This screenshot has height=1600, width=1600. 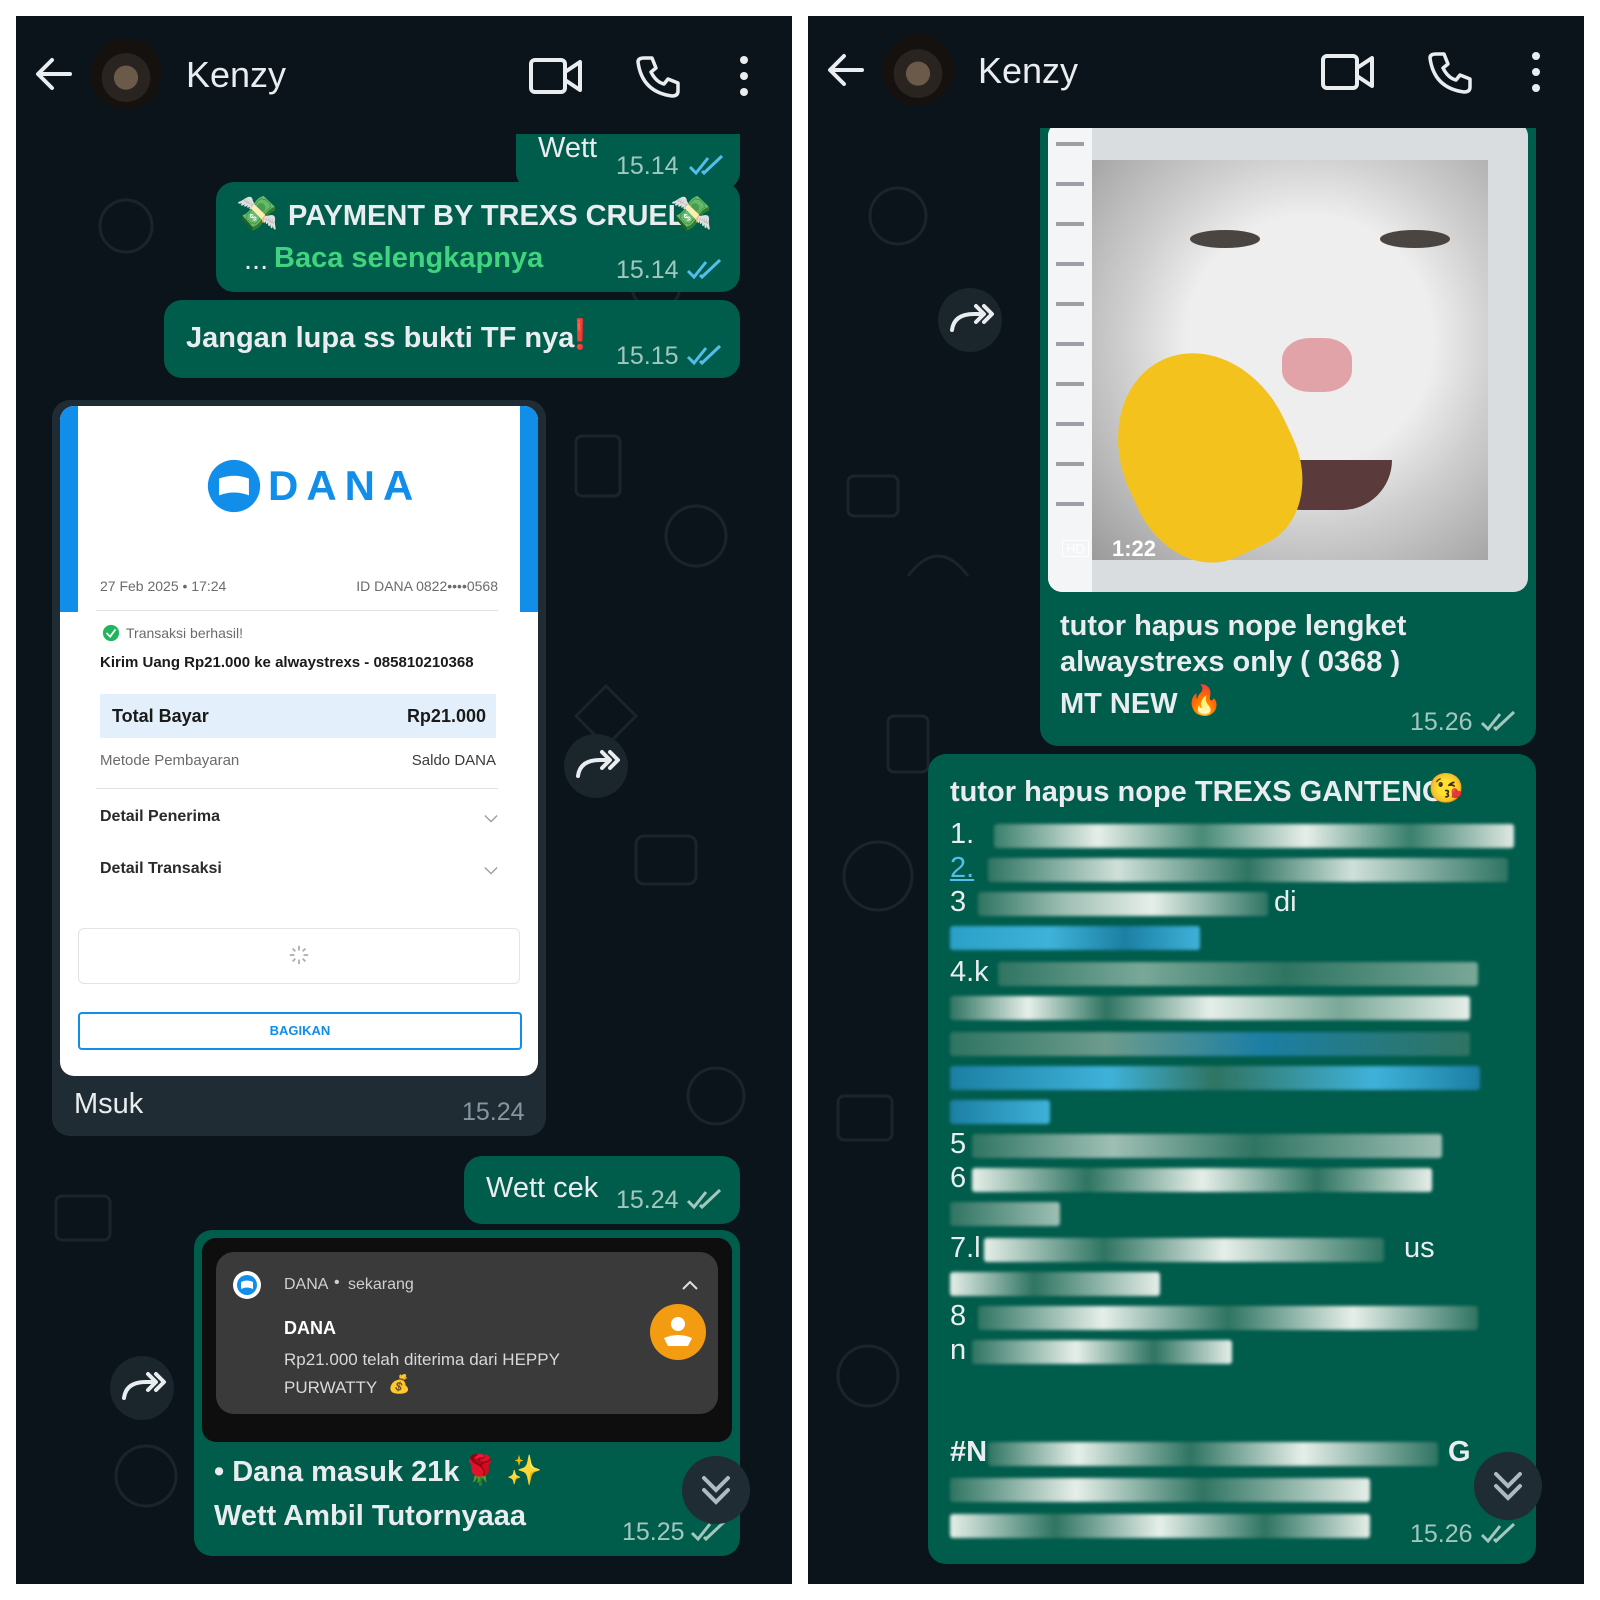 What do you see at coordinates (1000, 1112) in the screenshot?
I see `redacted-link` at bounding box center [1000, 1112].